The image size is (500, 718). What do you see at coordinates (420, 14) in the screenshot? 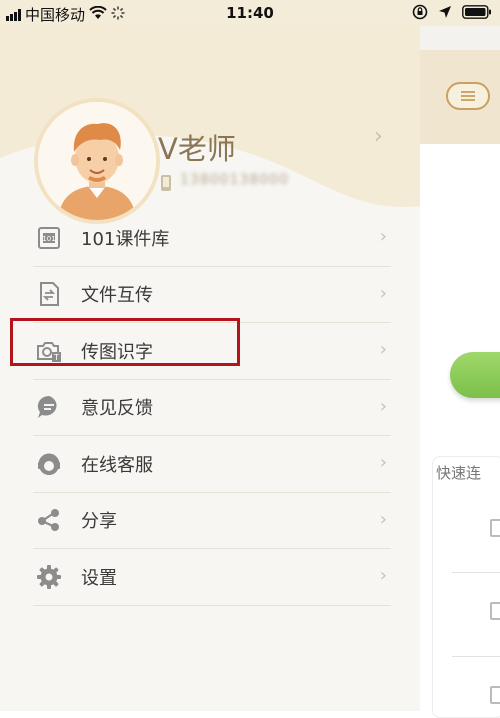
I see `rotation-lock-icon` at bounding box center [420, 14].